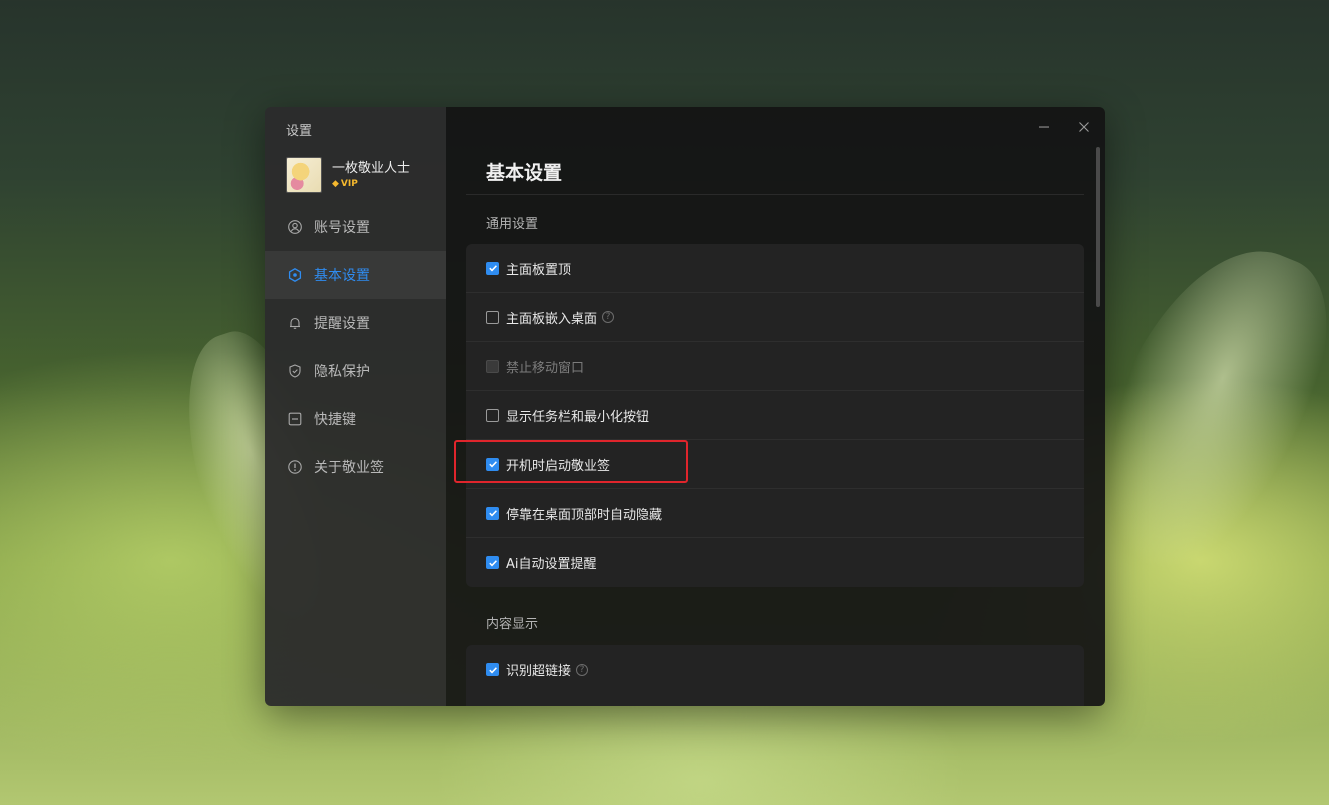 Image resolution: width=1329 pixels, height=805 pixels. Describe the element at coordinates (295, 467) in the screenshot. I see `info-icon` at that location.